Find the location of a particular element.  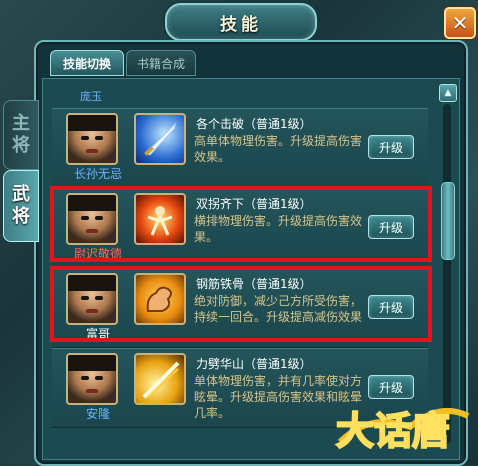

upgrade-button: 升级 is located at coordinates (391, 147).